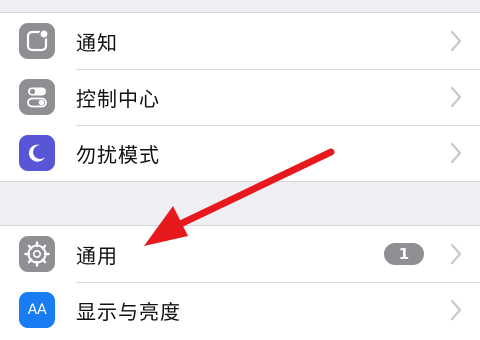 This screenshot has width=480, height=340. I want to click on do-not-disturb-label: 勿扰模式, so click(118, 154).